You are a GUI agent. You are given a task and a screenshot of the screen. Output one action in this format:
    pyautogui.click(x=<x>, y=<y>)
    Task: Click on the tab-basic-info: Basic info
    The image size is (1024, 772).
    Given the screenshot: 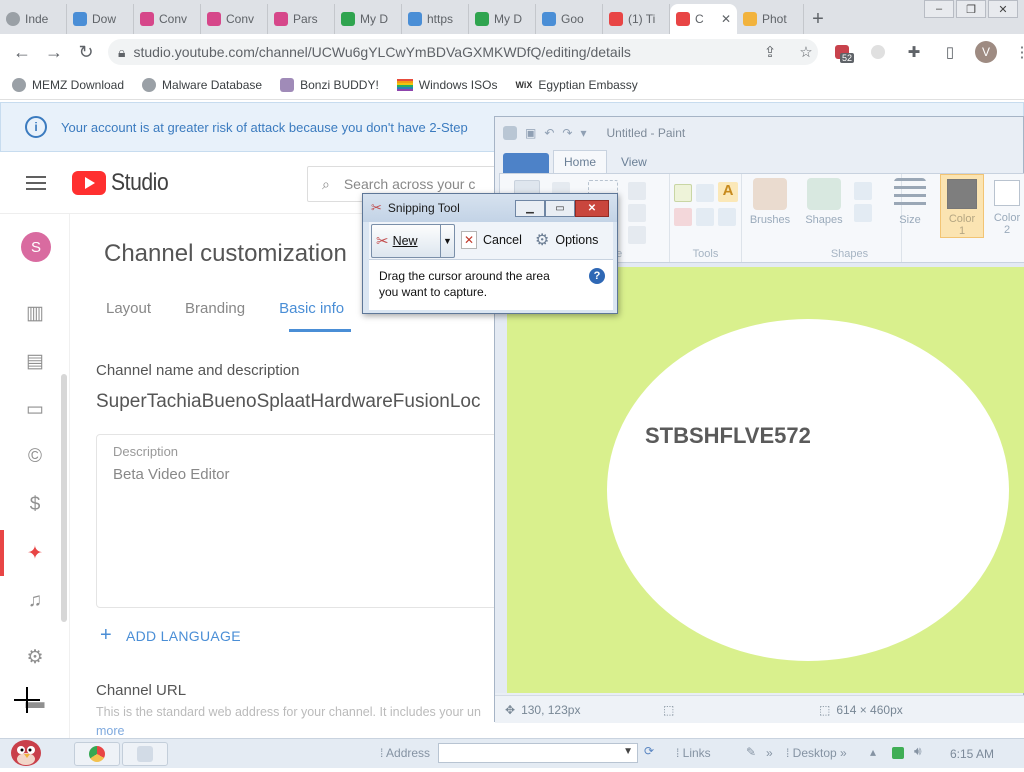 What is the action you would take?
    pyautogui.click(x=311, y=308)
    